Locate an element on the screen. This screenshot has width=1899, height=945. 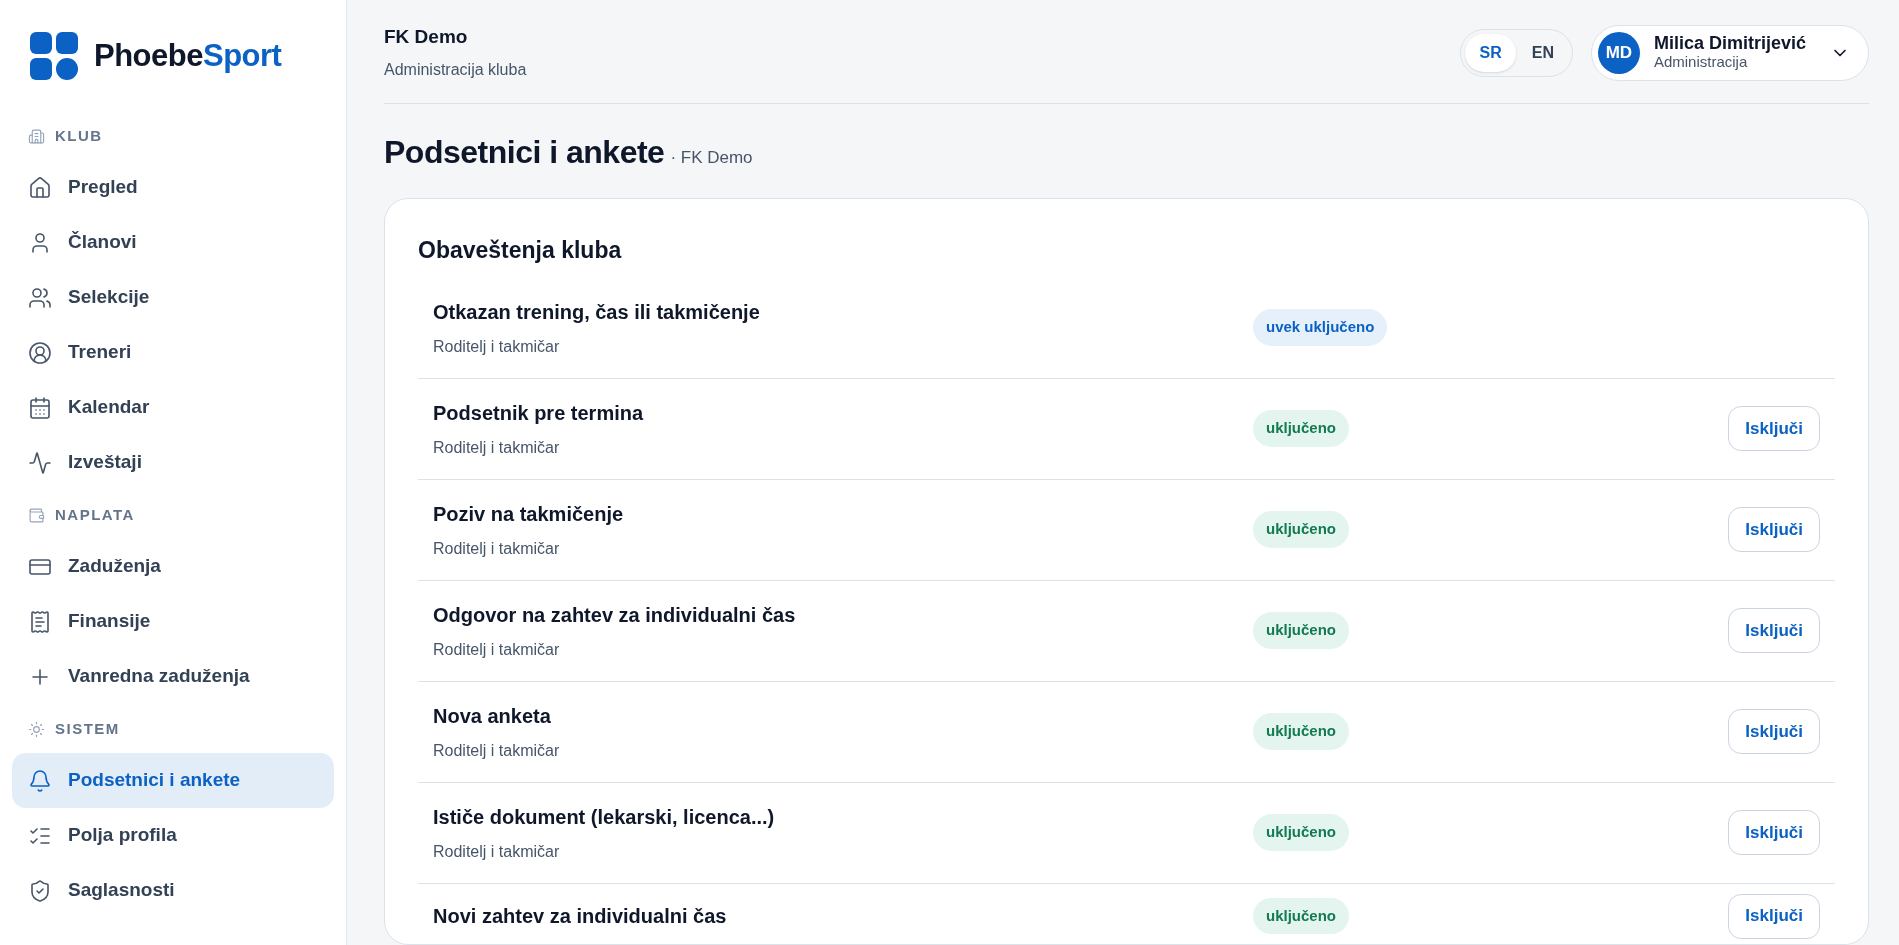
nav-item: Vanredna zaduženja is located at coordinates (173, 676).